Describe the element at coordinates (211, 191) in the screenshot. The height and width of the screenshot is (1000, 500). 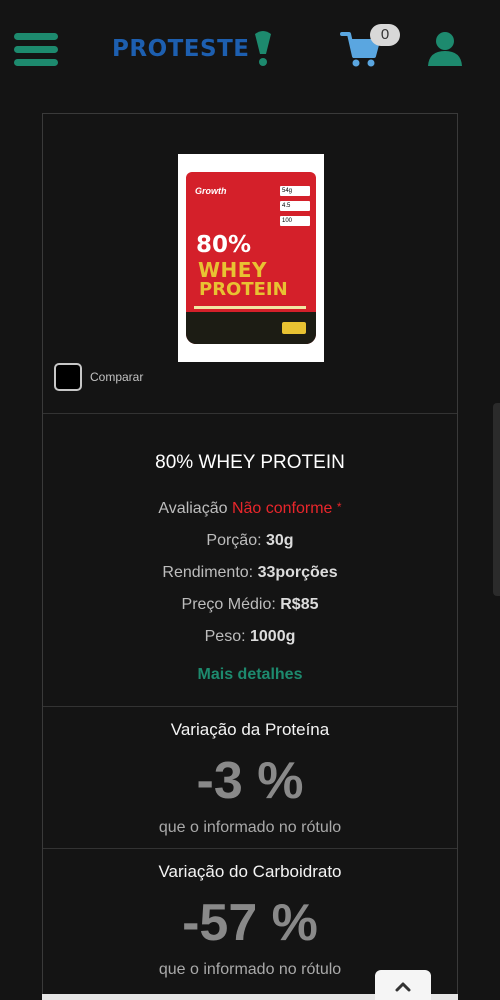
I see `package-brand: Growth` at that location.